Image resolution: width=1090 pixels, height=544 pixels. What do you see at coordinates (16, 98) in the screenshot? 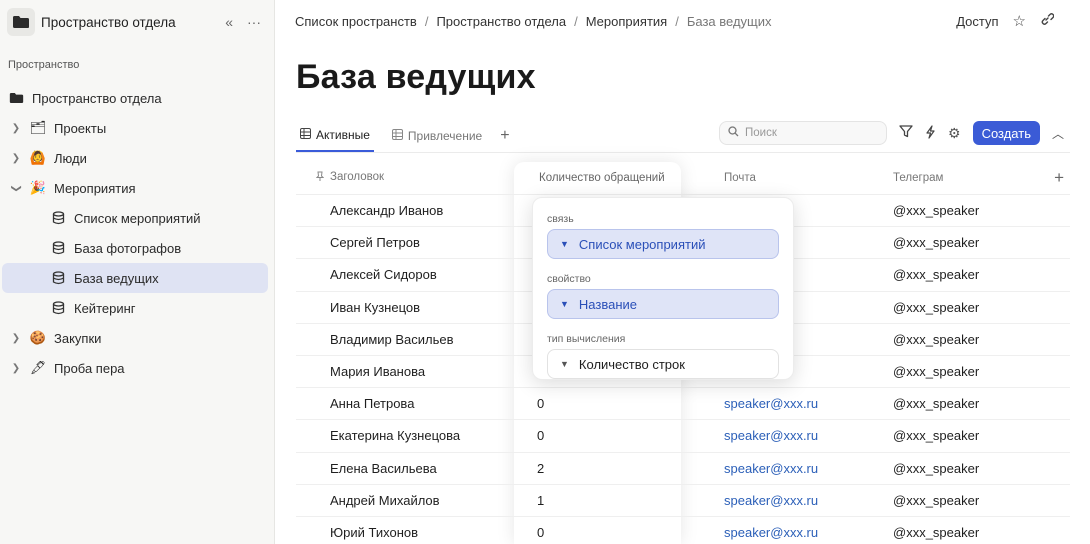
I see `folder-icon` at bounding box center [16, 98].